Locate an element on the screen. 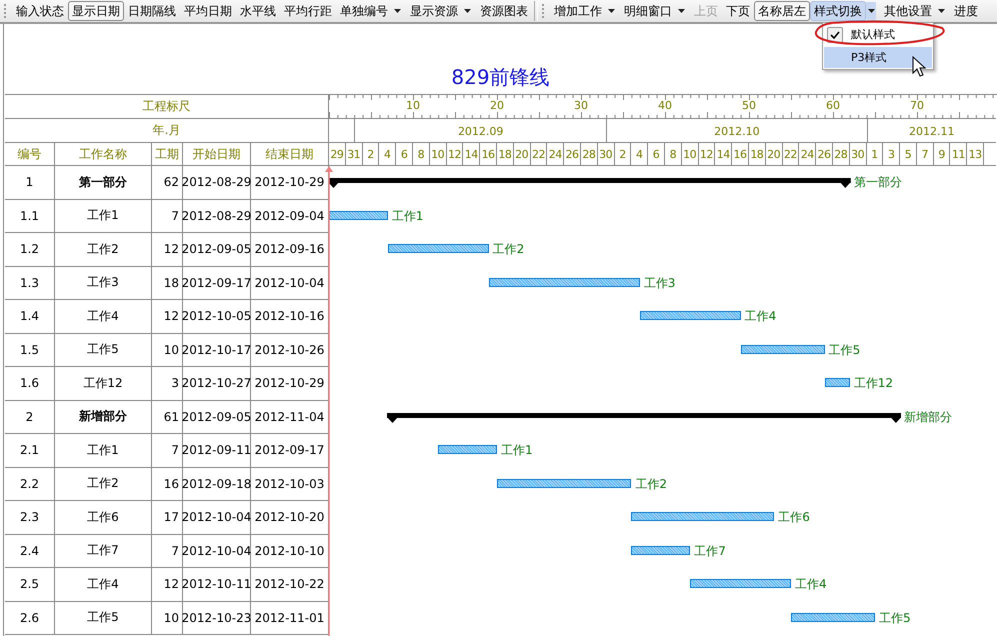 The height and width of the screenshot is (636, 997). table-cell: 新增部分 is located at coordinates (103, 417).